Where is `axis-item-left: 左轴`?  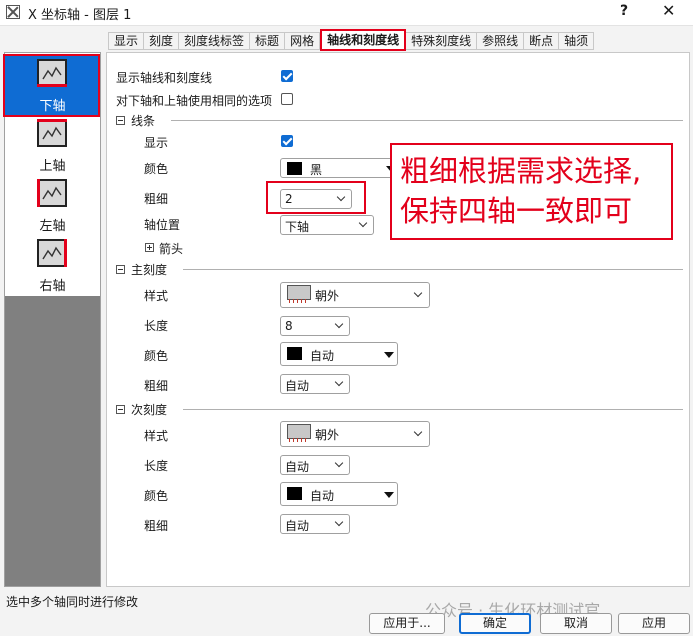 axis-item-left: 左轴 is located at coordinates (52, 206).